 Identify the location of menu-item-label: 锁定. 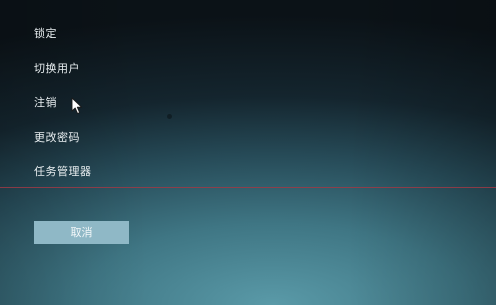
(45, 33).